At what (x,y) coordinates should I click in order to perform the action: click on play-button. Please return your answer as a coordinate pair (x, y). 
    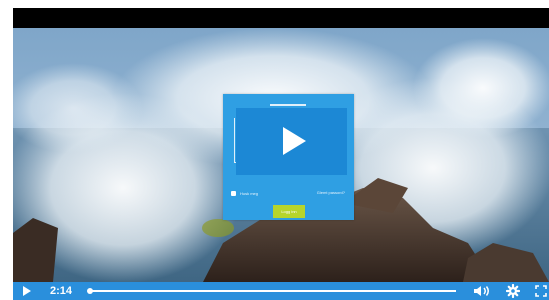
    Looking at the image, I should click on (27, 291).